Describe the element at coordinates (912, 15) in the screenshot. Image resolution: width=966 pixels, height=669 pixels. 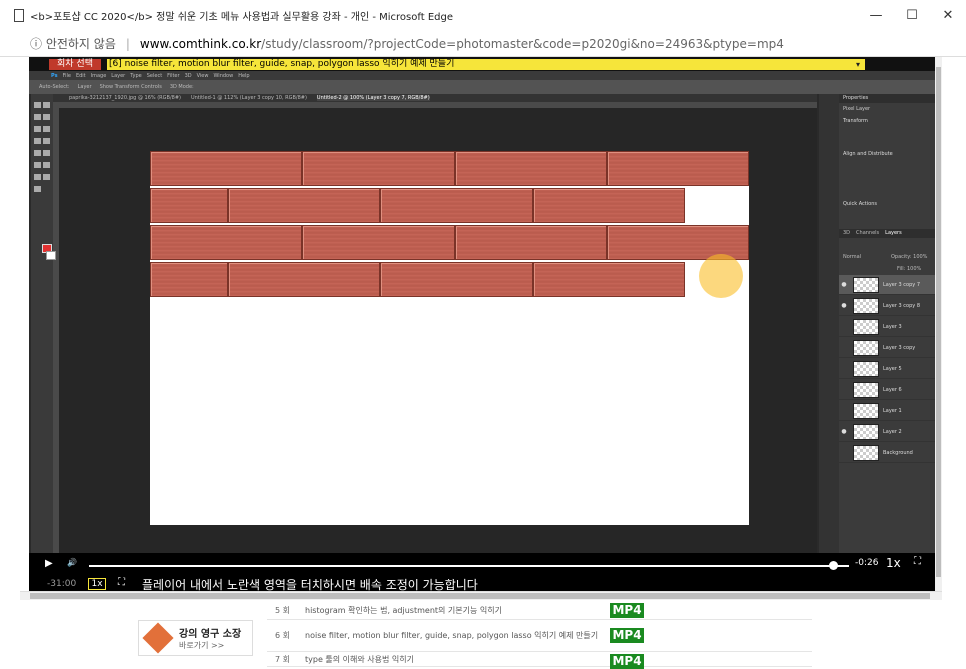
I see `maximize-button: ☐` at that location.